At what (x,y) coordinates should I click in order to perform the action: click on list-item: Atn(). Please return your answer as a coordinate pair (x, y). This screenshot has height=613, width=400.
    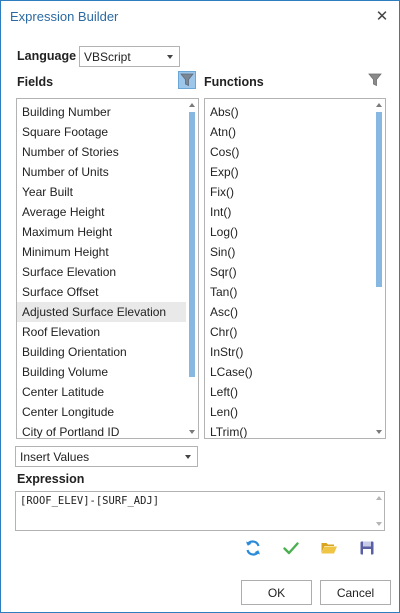
    Looking at the image, I should click on (289, 132).